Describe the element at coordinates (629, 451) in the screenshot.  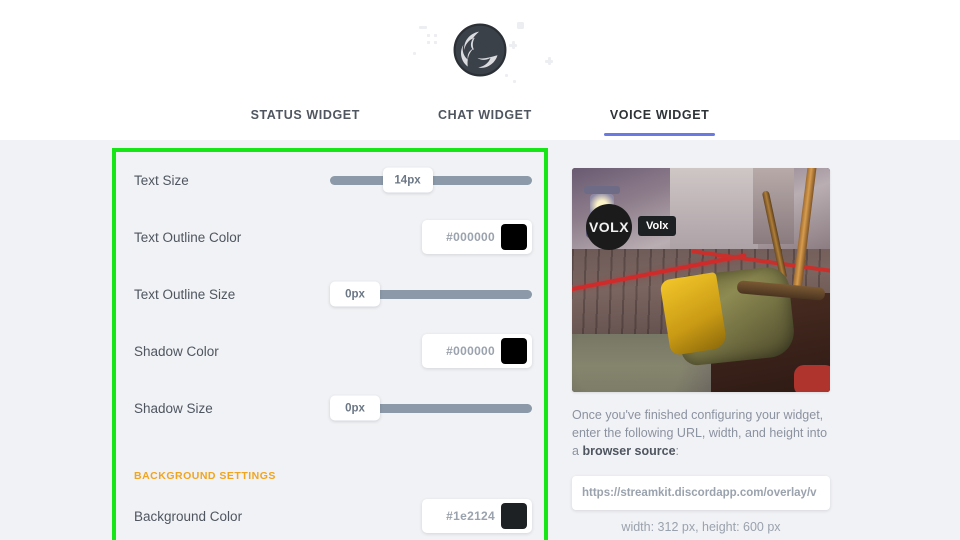
I see `instructions-browser-source: browser source` at that location.